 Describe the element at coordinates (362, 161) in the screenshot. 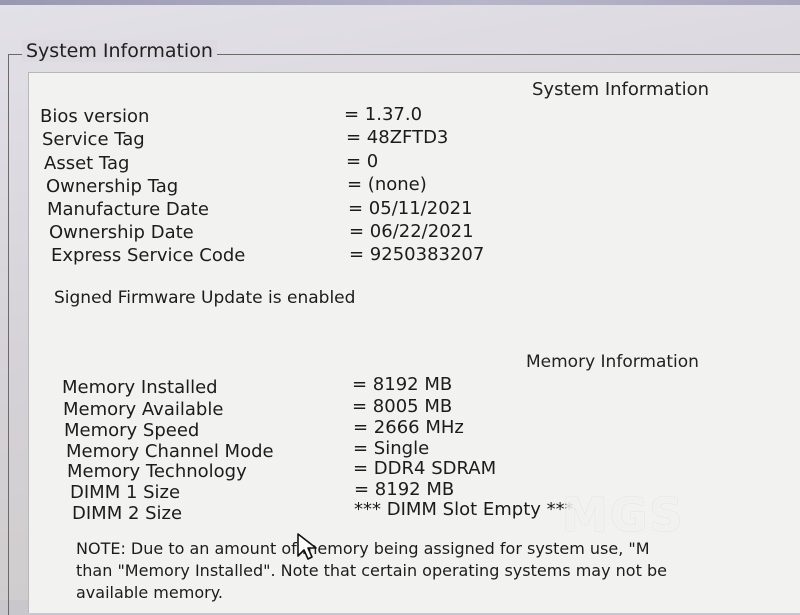

I see `asset-tag-value: = 0` at that location.